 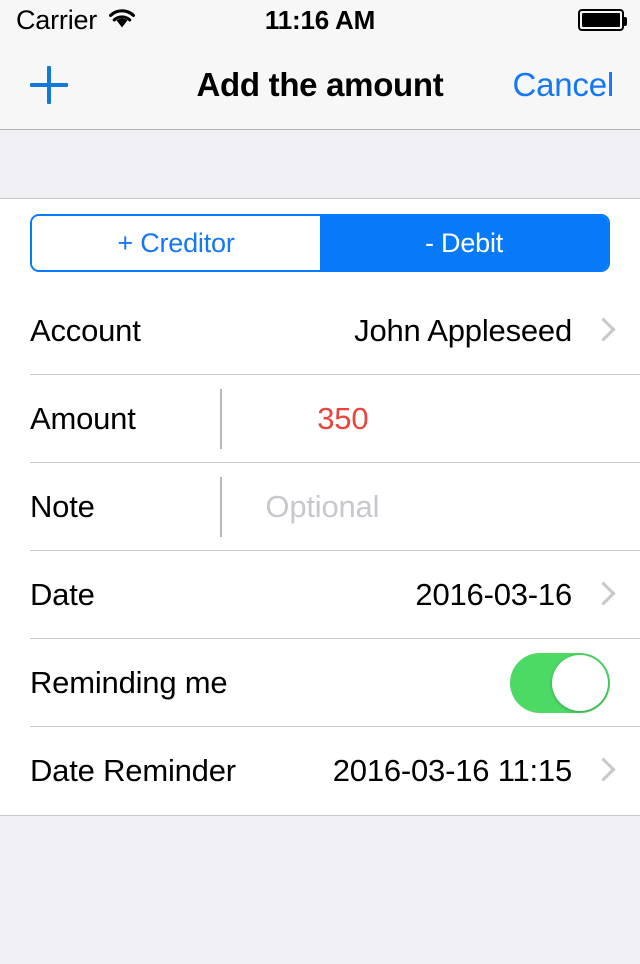 What do you see at coordinates (580, 683) in the screenshot?
I see `toggle-knob` at bounding box center [580, 683].